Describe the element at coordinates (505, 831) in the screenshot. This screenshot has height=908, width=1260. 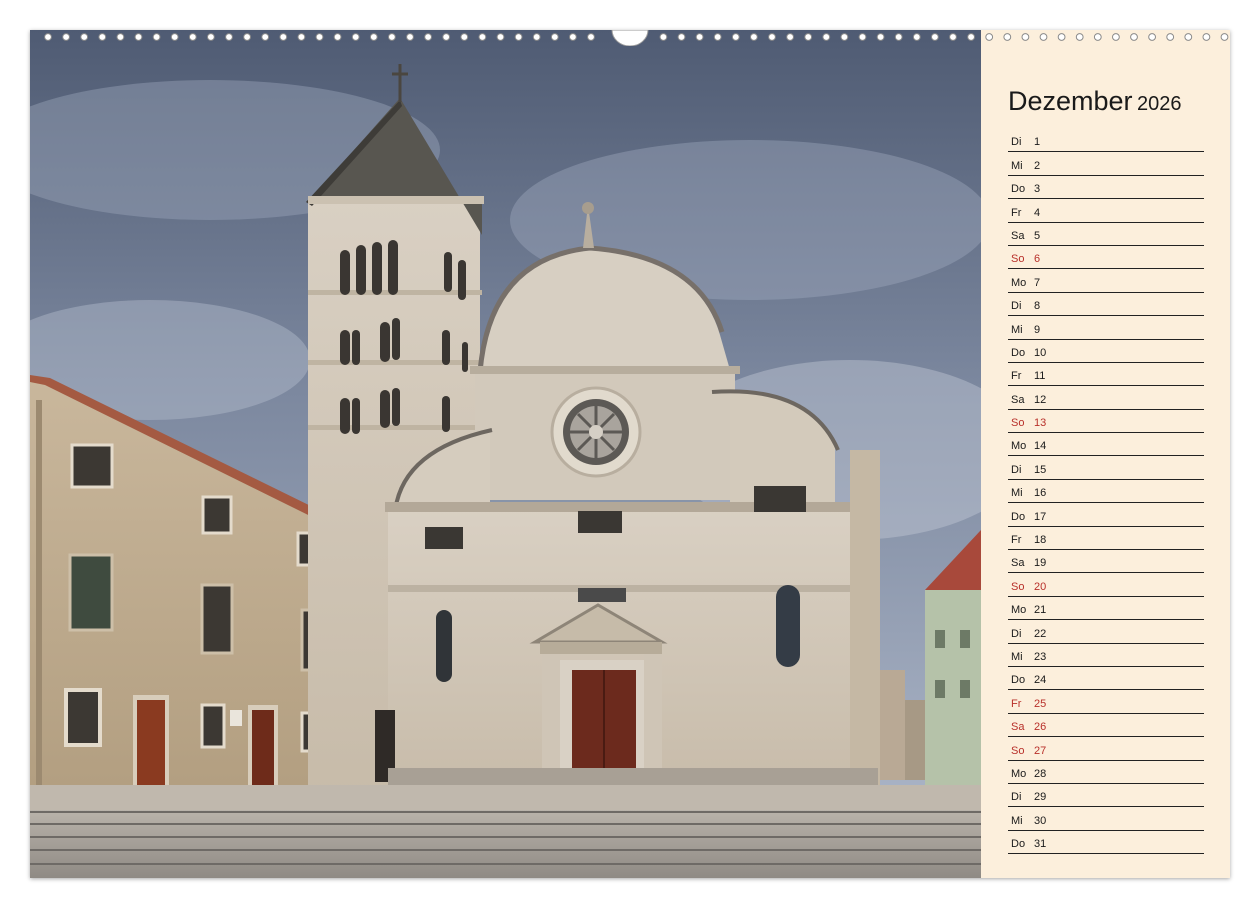
I see `steps` at that location.